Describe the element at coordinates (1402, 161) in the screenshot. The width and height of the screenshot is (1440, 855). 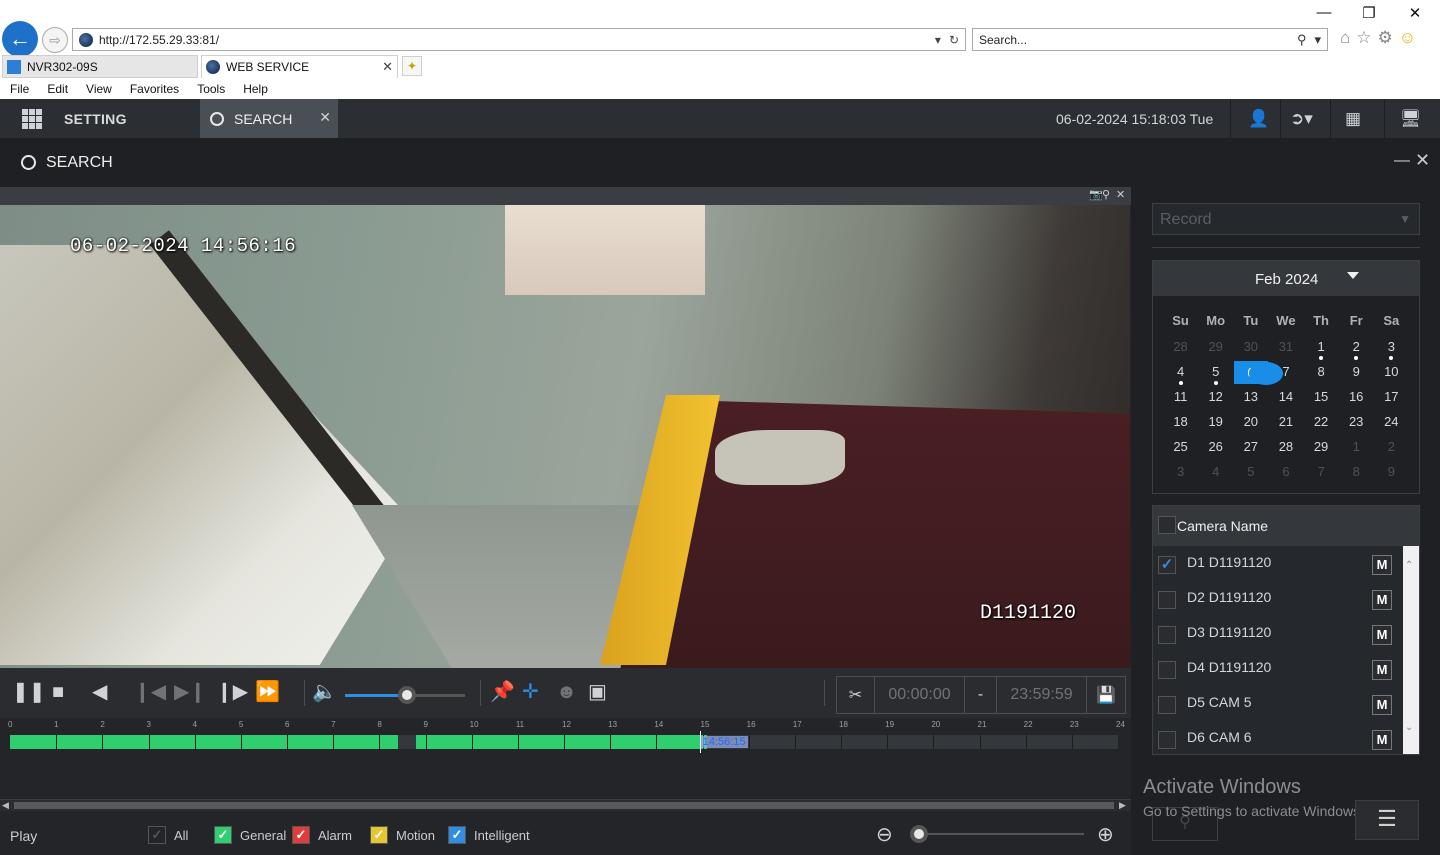
I see `minimize-panel-icon: —` at that location.